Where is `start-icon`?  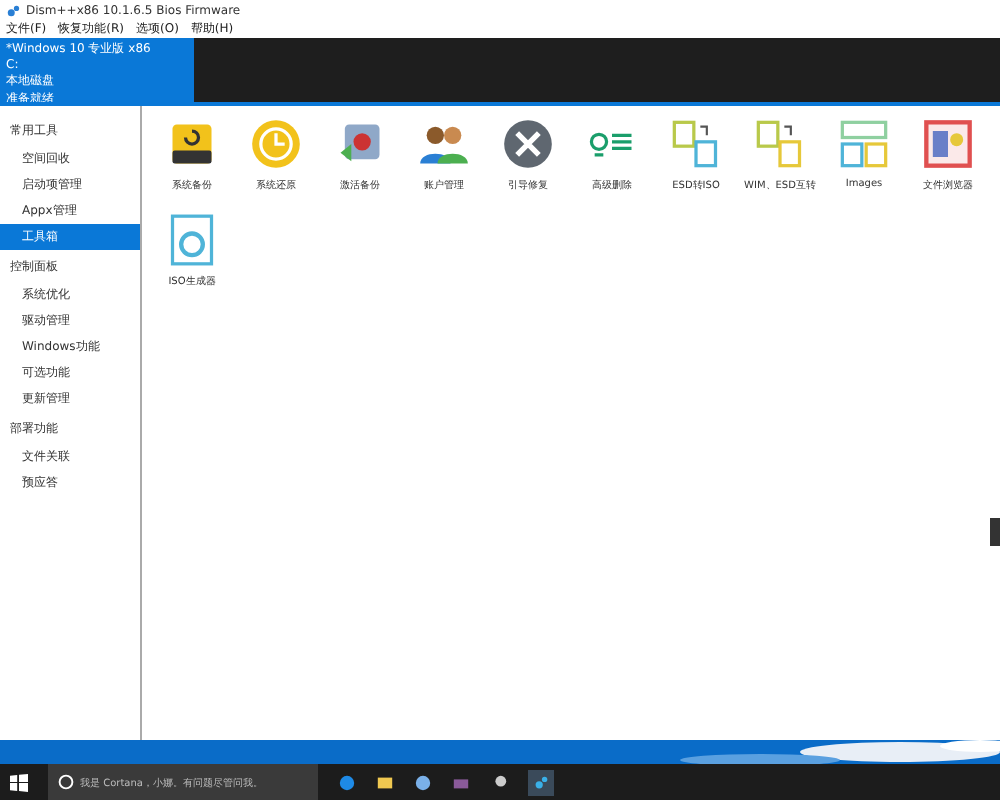
start-icon is located at coordinates (19, 782).